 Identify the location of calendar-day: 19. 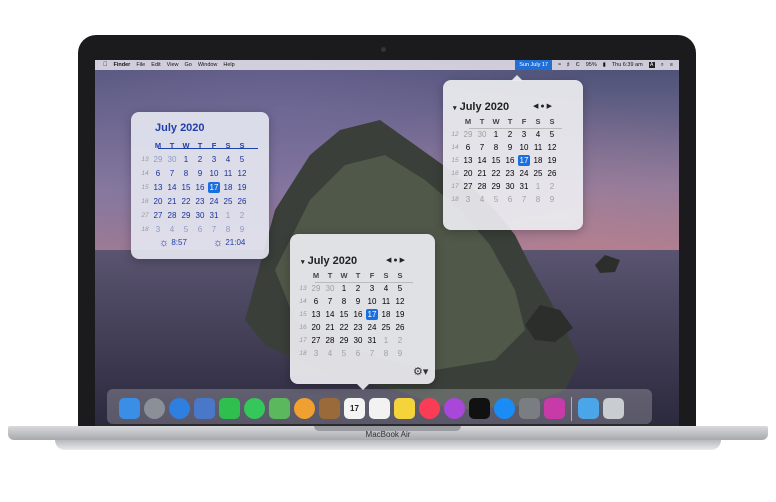
(242, 187).